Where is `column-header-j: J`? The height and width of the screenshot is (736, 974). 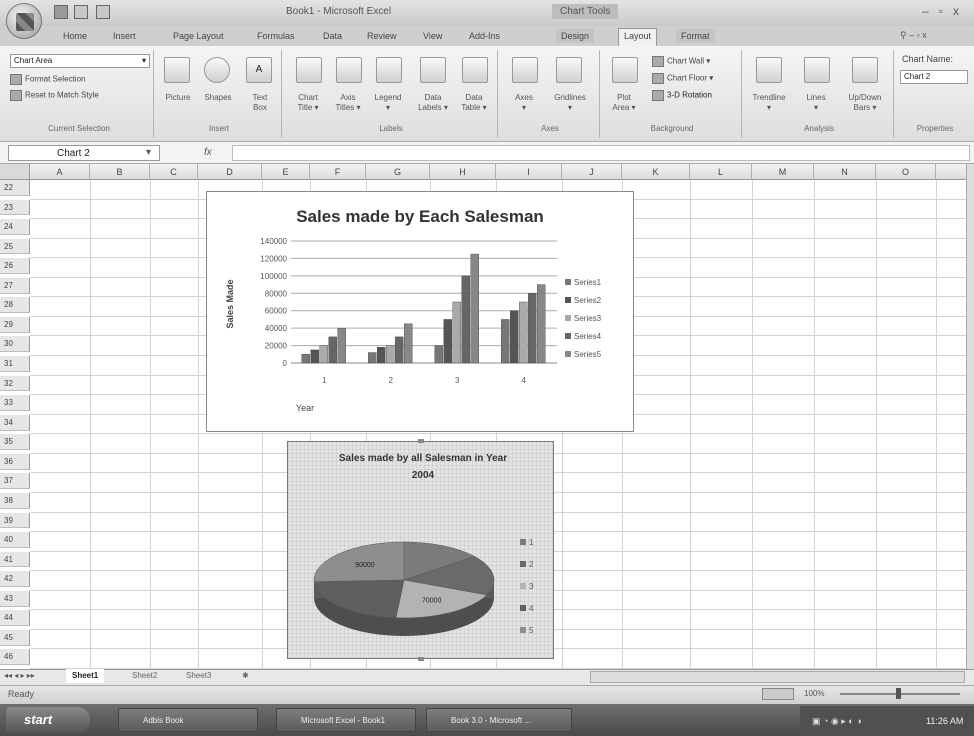 column-header-j: J is located at coordinates (592, 172).